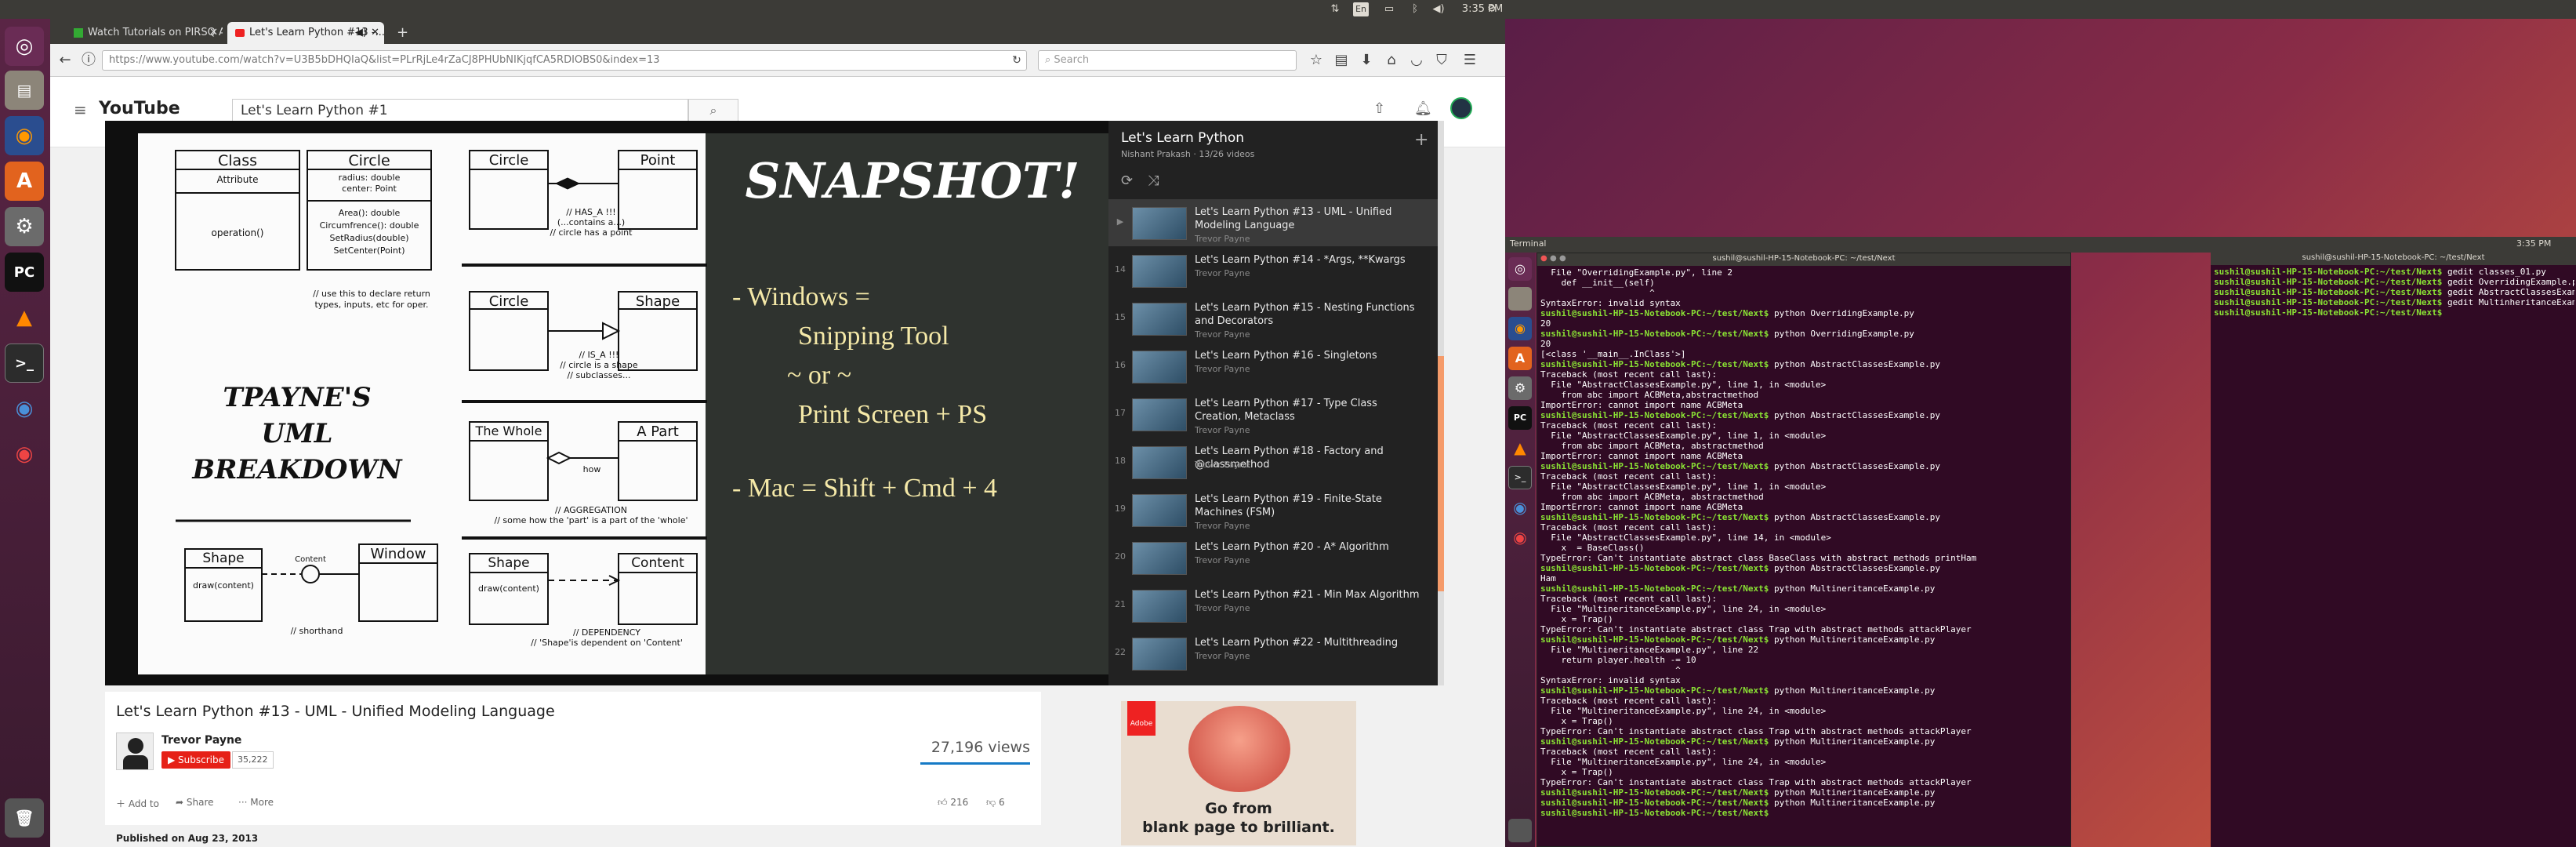 The height and width of the screenshot is (847, 2576). I want to click on gear-icon: ⚙, so click(1492, 9).